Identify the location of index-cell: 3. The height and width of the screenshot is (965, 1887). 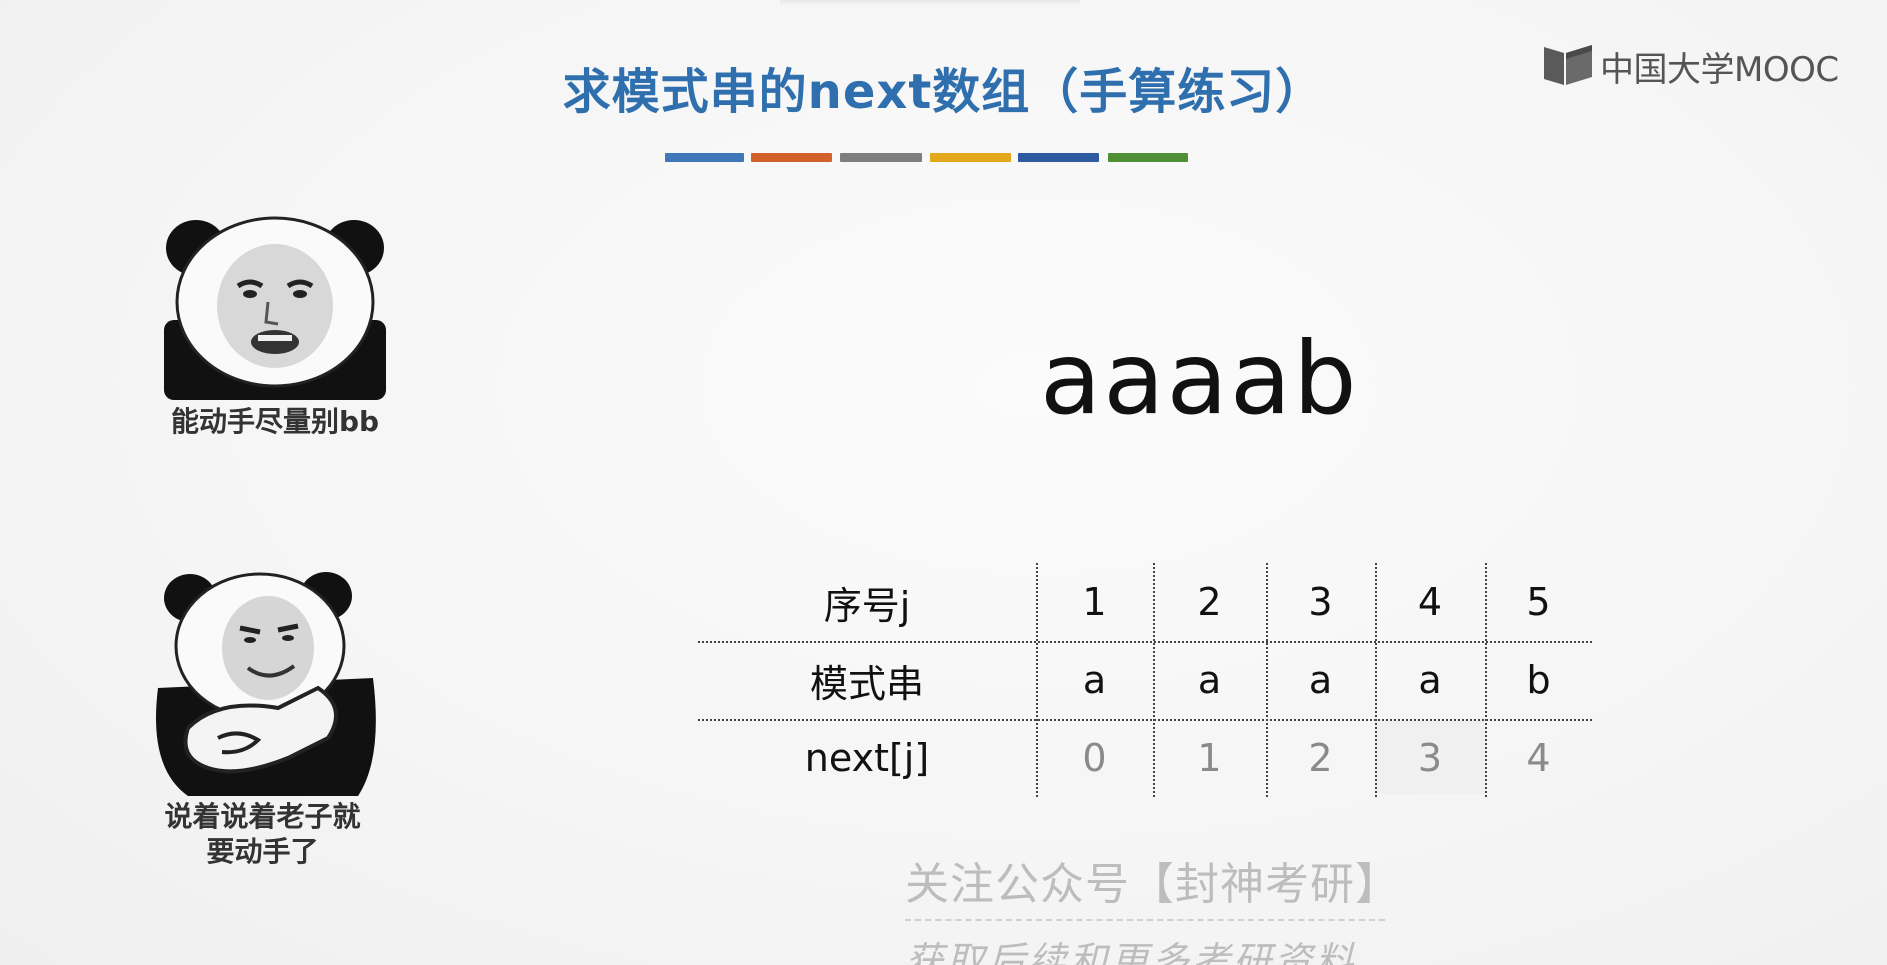
(1320, 602).